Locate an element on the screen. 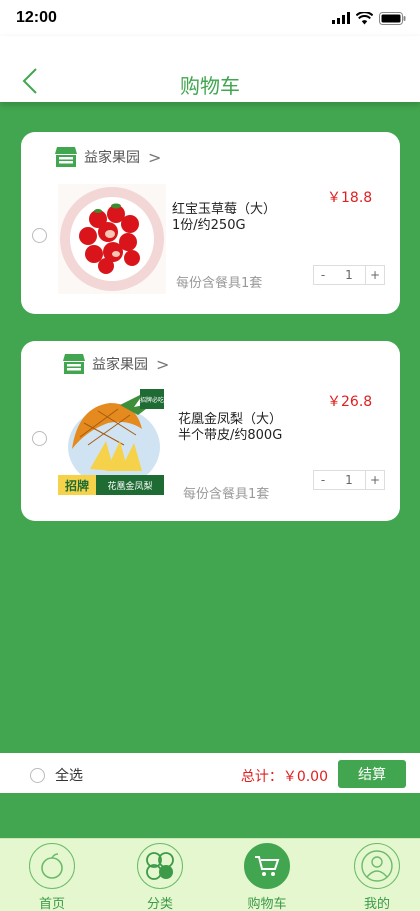 This screenshot has width=420, height=911. pineapple-image: 招牌 花凰金凤梨 招牌必吃 is located at coordinates (111, 442).